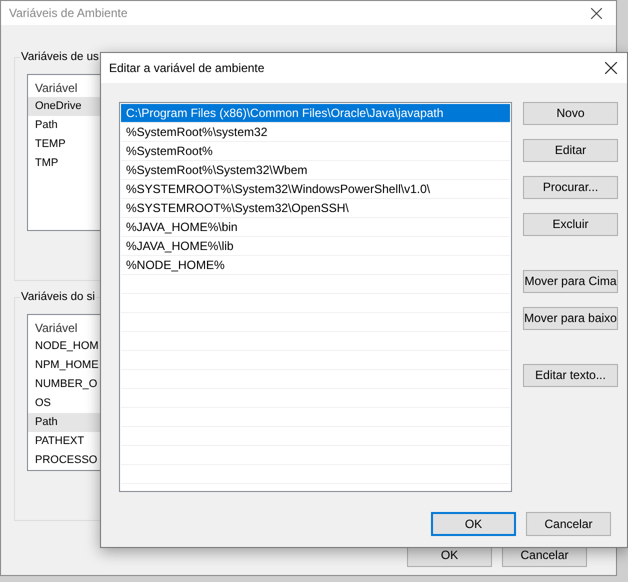  Describe the element at coordinates (315, 132) in the screenshot. I see `path-entry: %SystemRoot%\system32` at that location.